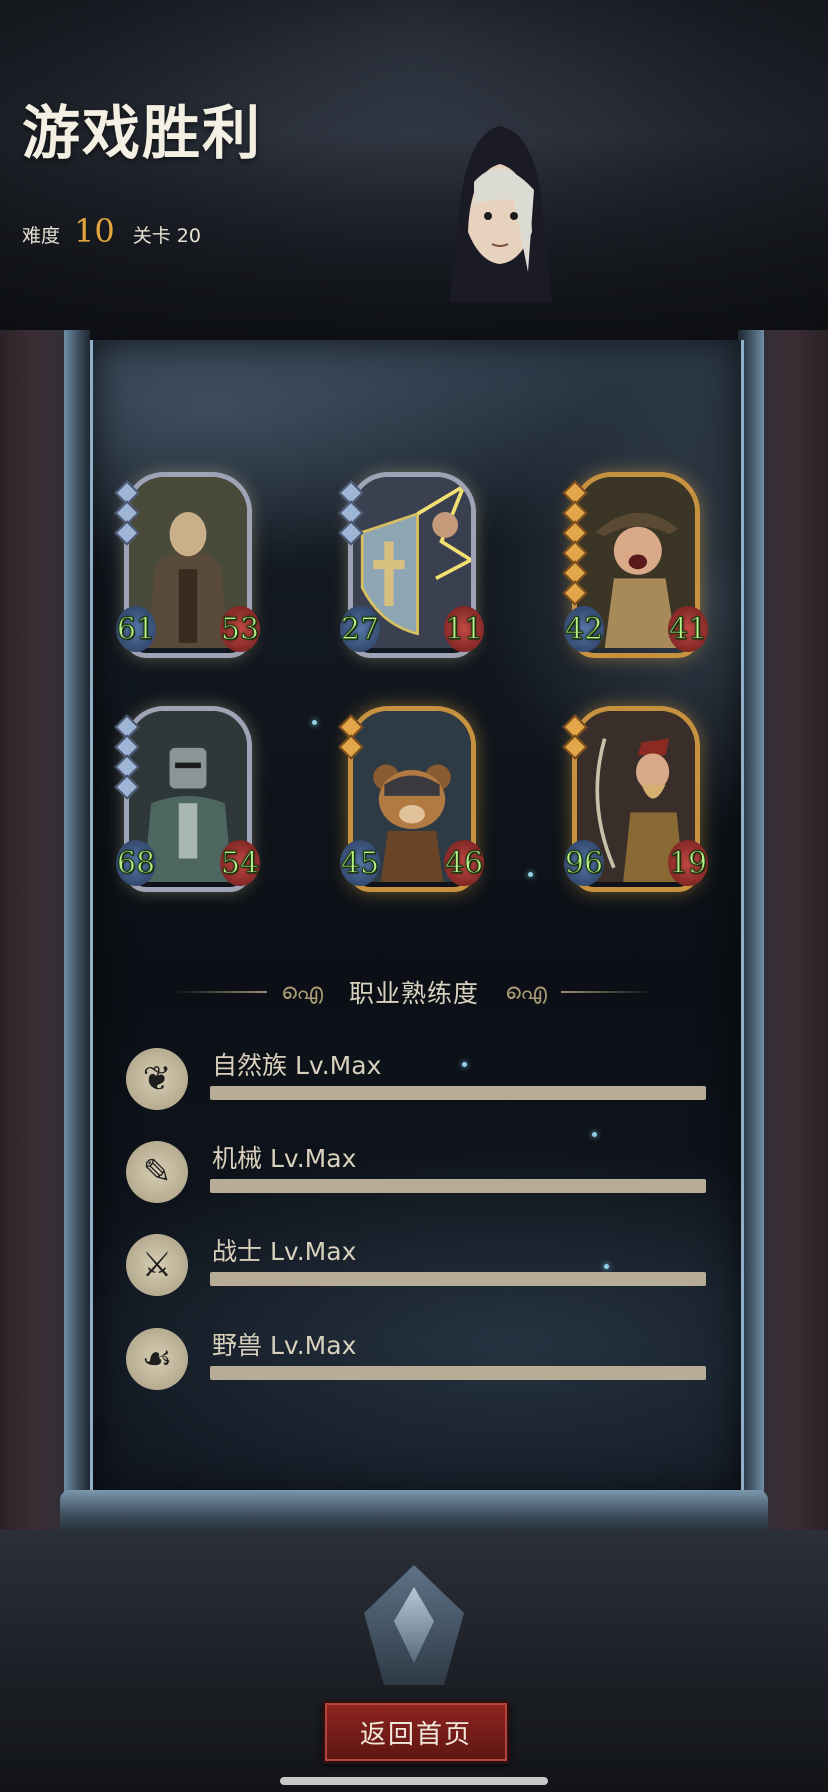 The height and width of the screenshot is (1792, 828). I want to click on stage-info: 难度 10 关卡 20, so click(111, 231).